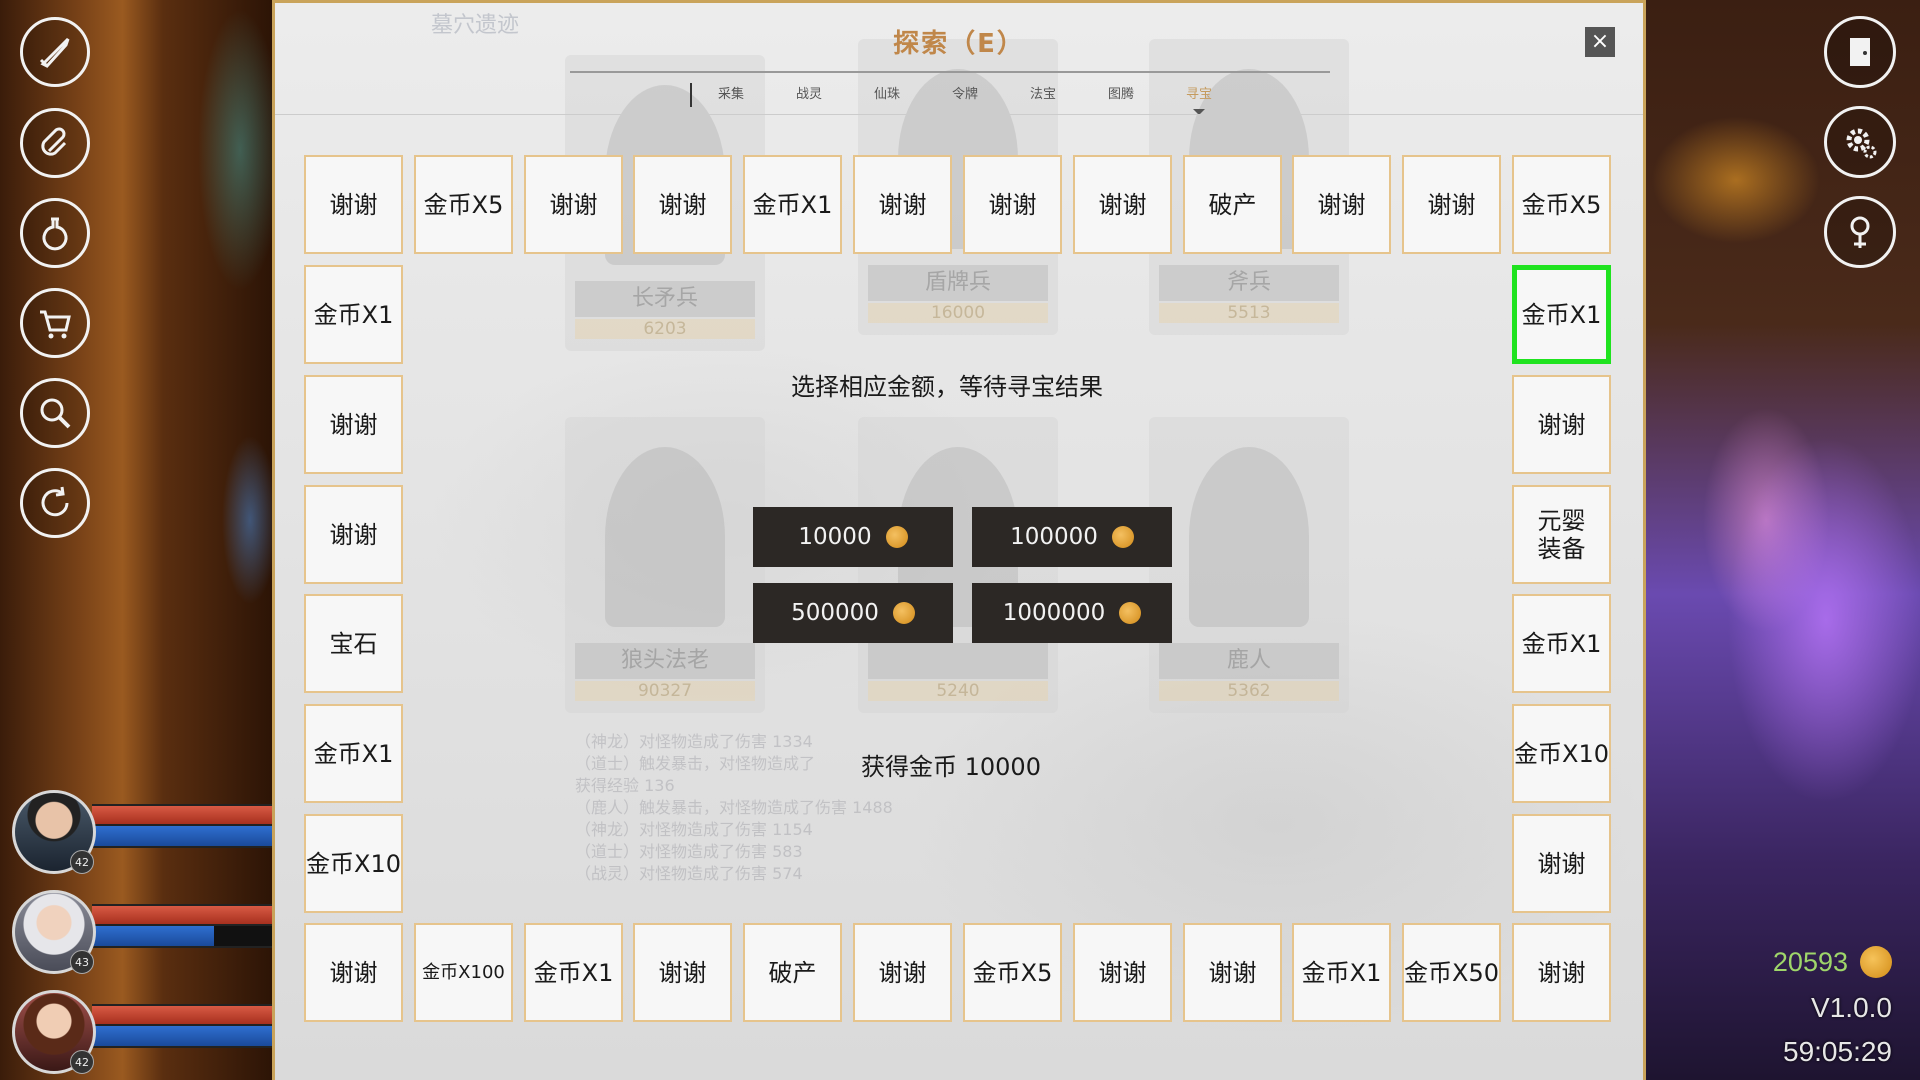  What do you see at coordinates (694, 829) in the screenshot?
I see `log-line: （神龙）对怪物造成了伤害 1154` at bounding box center [694, 829].